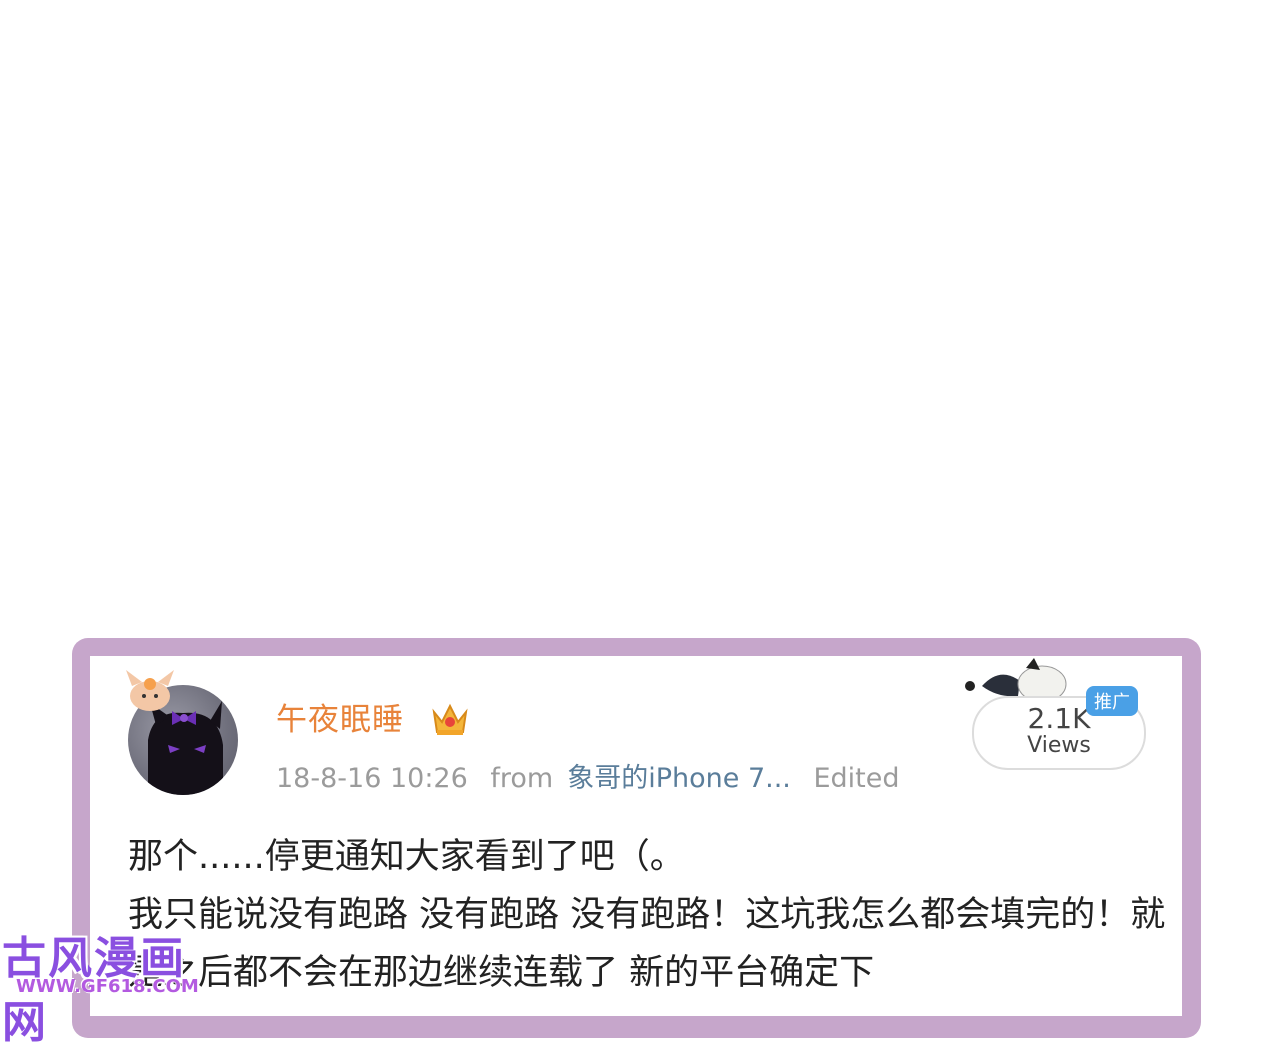  I want to click on site-watermark: 古风漫画网 WWW.GF618.COM, so click(105, 984).